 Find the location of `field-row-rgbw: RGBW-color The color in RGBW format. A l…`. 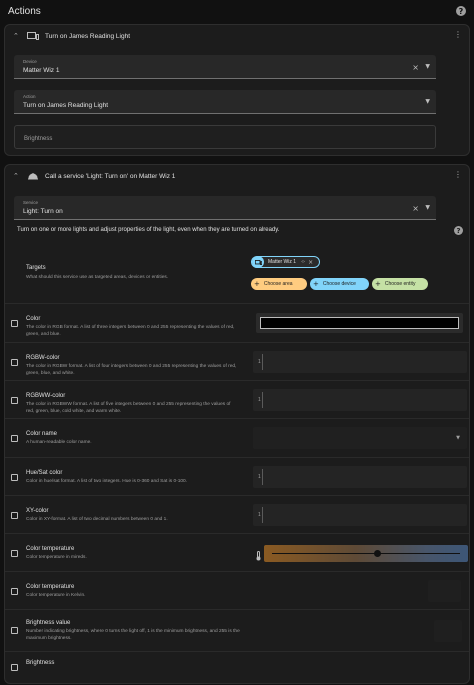

field-row-rgbw: RGBW-color The color in RGBW format. A l… is located at coordinates (237, 361).